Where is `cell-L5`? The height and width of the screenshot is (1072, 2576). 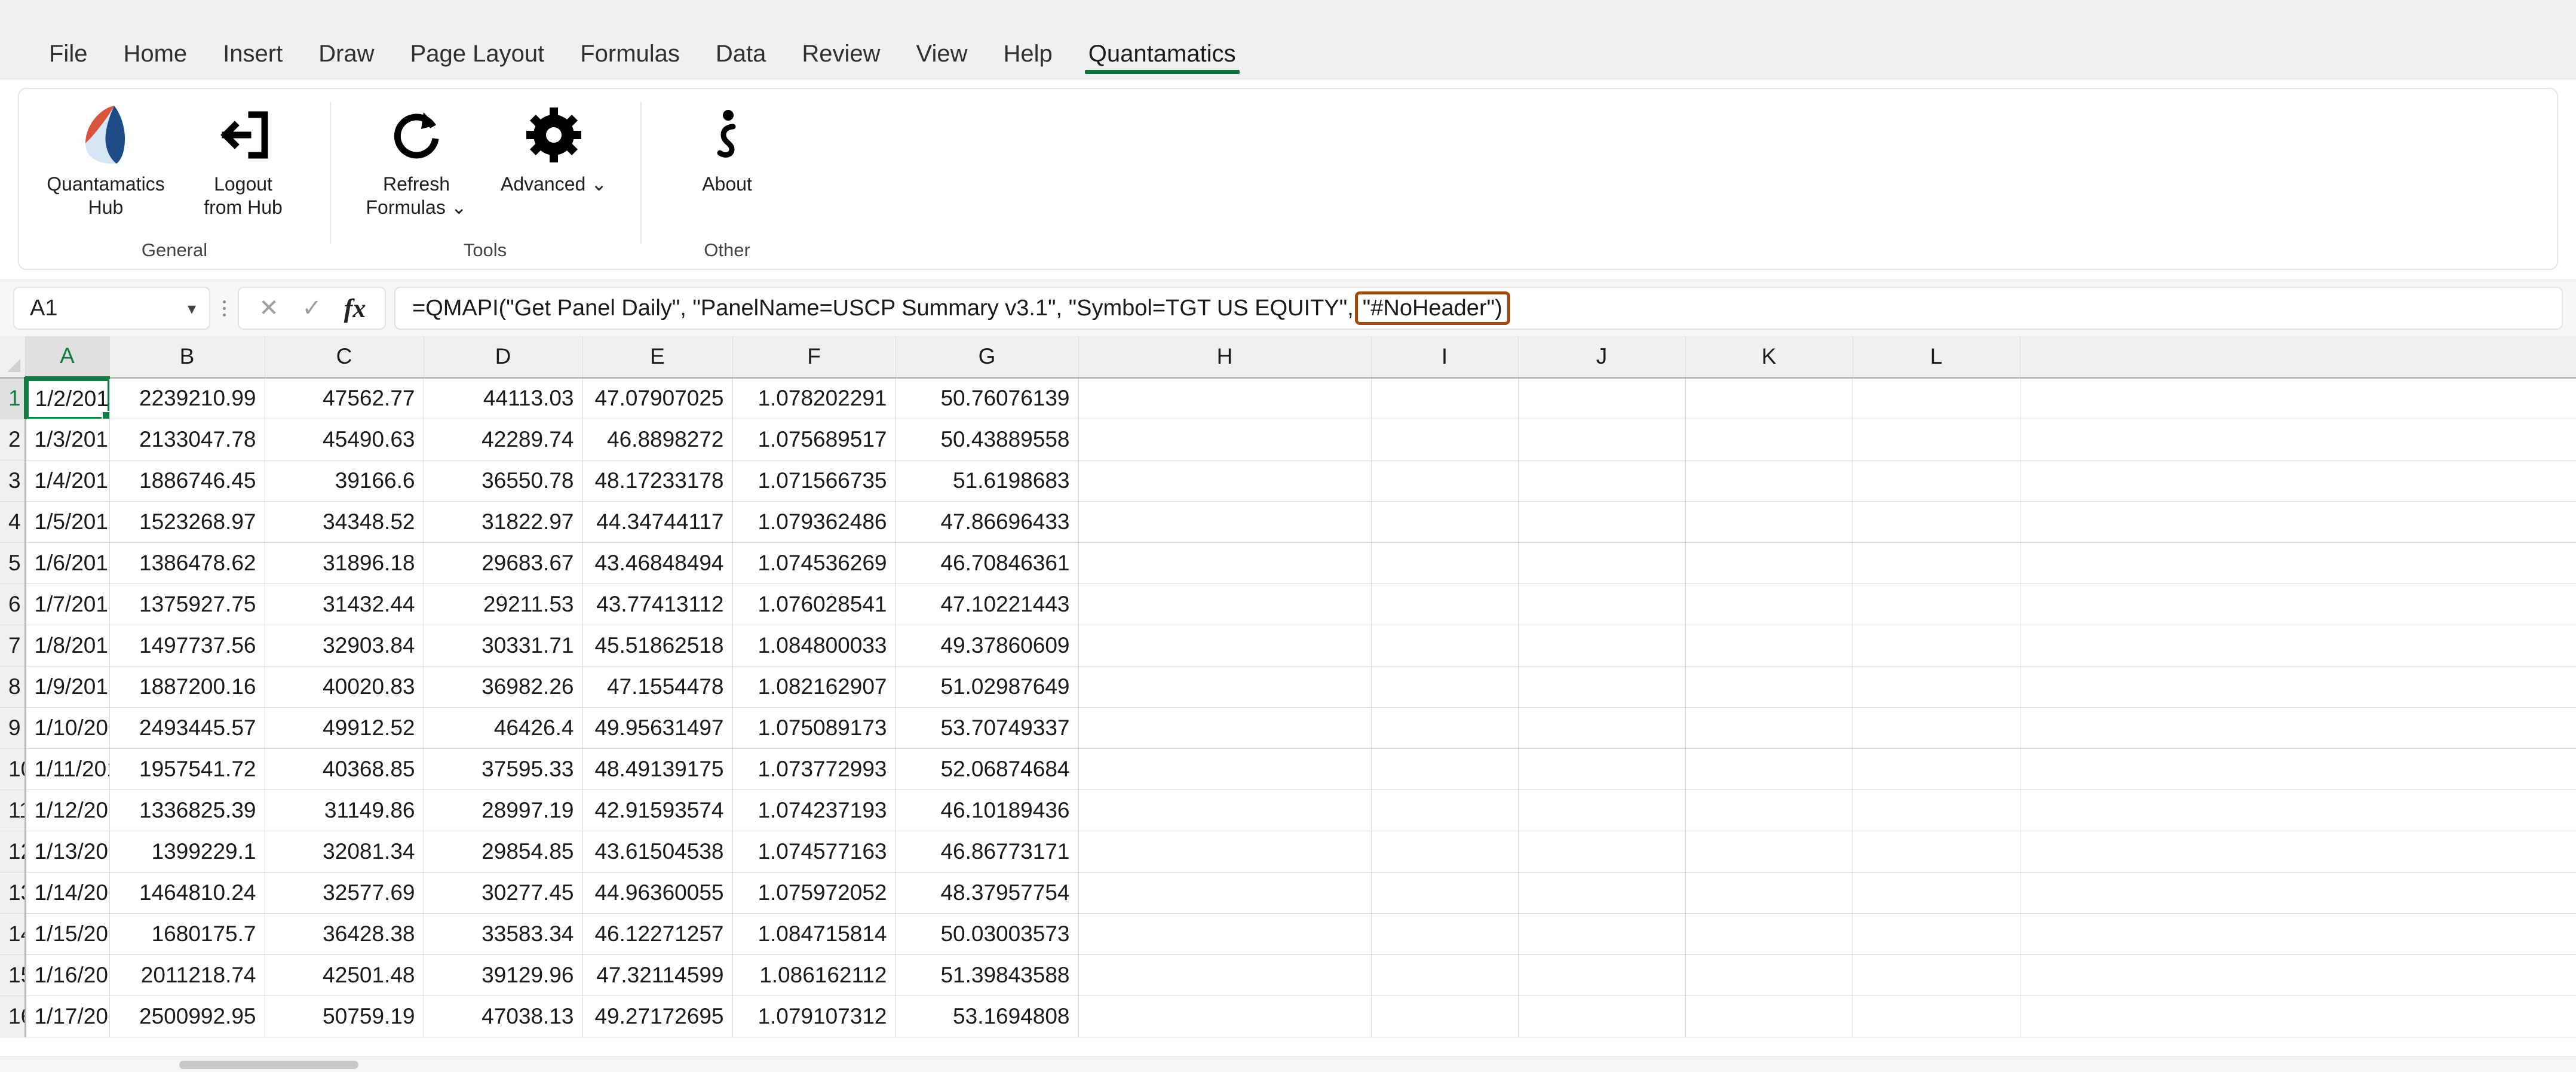
cell-L5 is located at coordinates (1936, 563).